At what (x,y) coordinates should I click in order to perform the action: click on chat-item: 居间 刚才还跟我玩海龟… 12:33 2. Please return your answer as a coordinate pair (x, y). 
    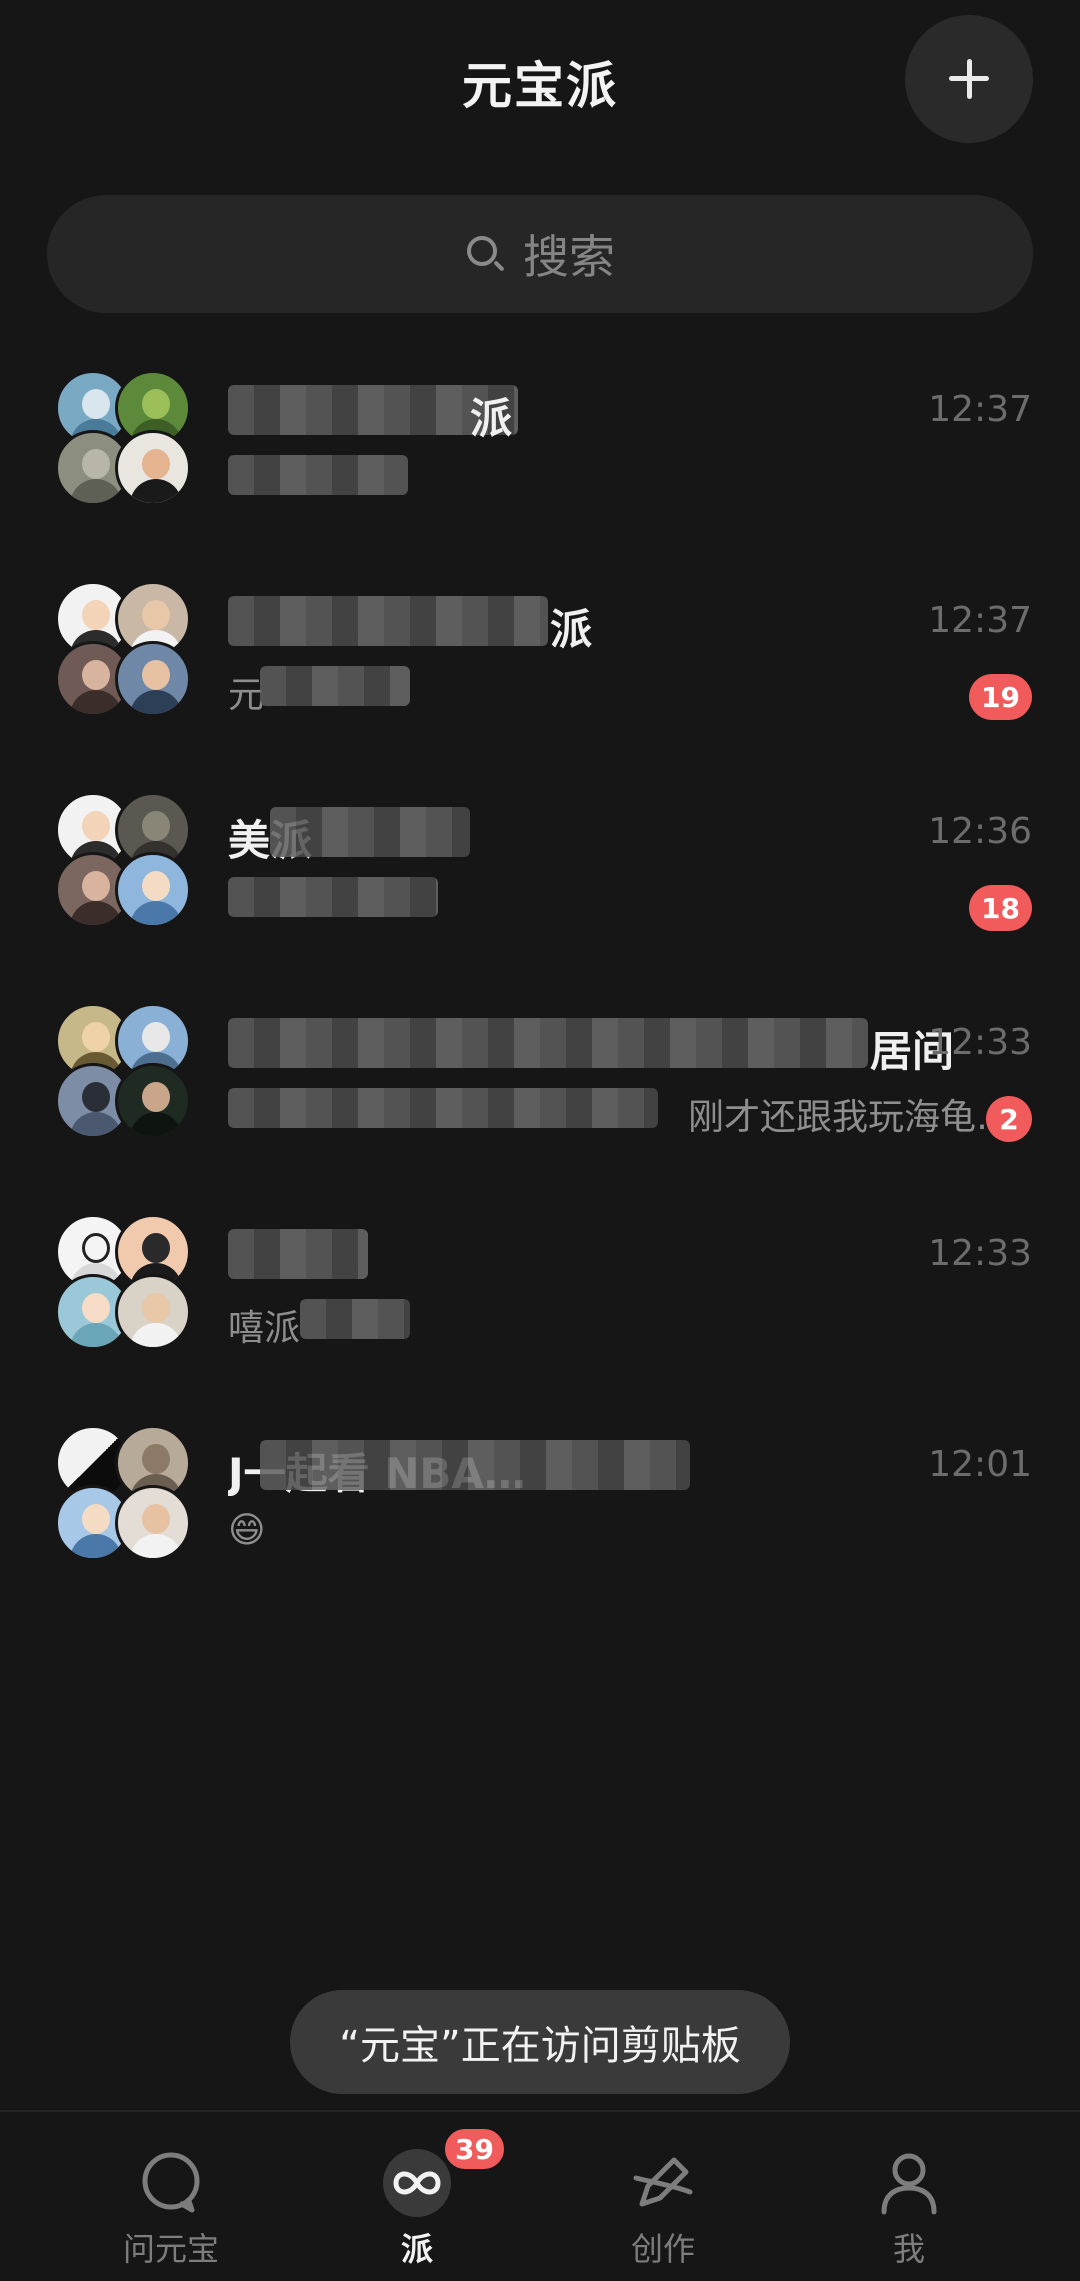
    Looking at the image, I should click on (540, 1093).